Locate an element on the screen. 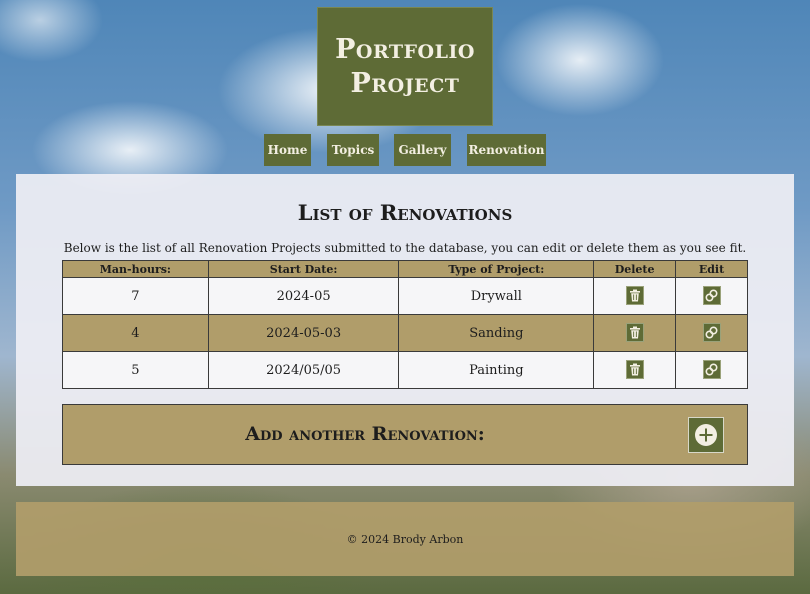 This screenshot has height=594, width=810. add-renovation-bar: Add another Renovation: is located at coordinates (405, 434).